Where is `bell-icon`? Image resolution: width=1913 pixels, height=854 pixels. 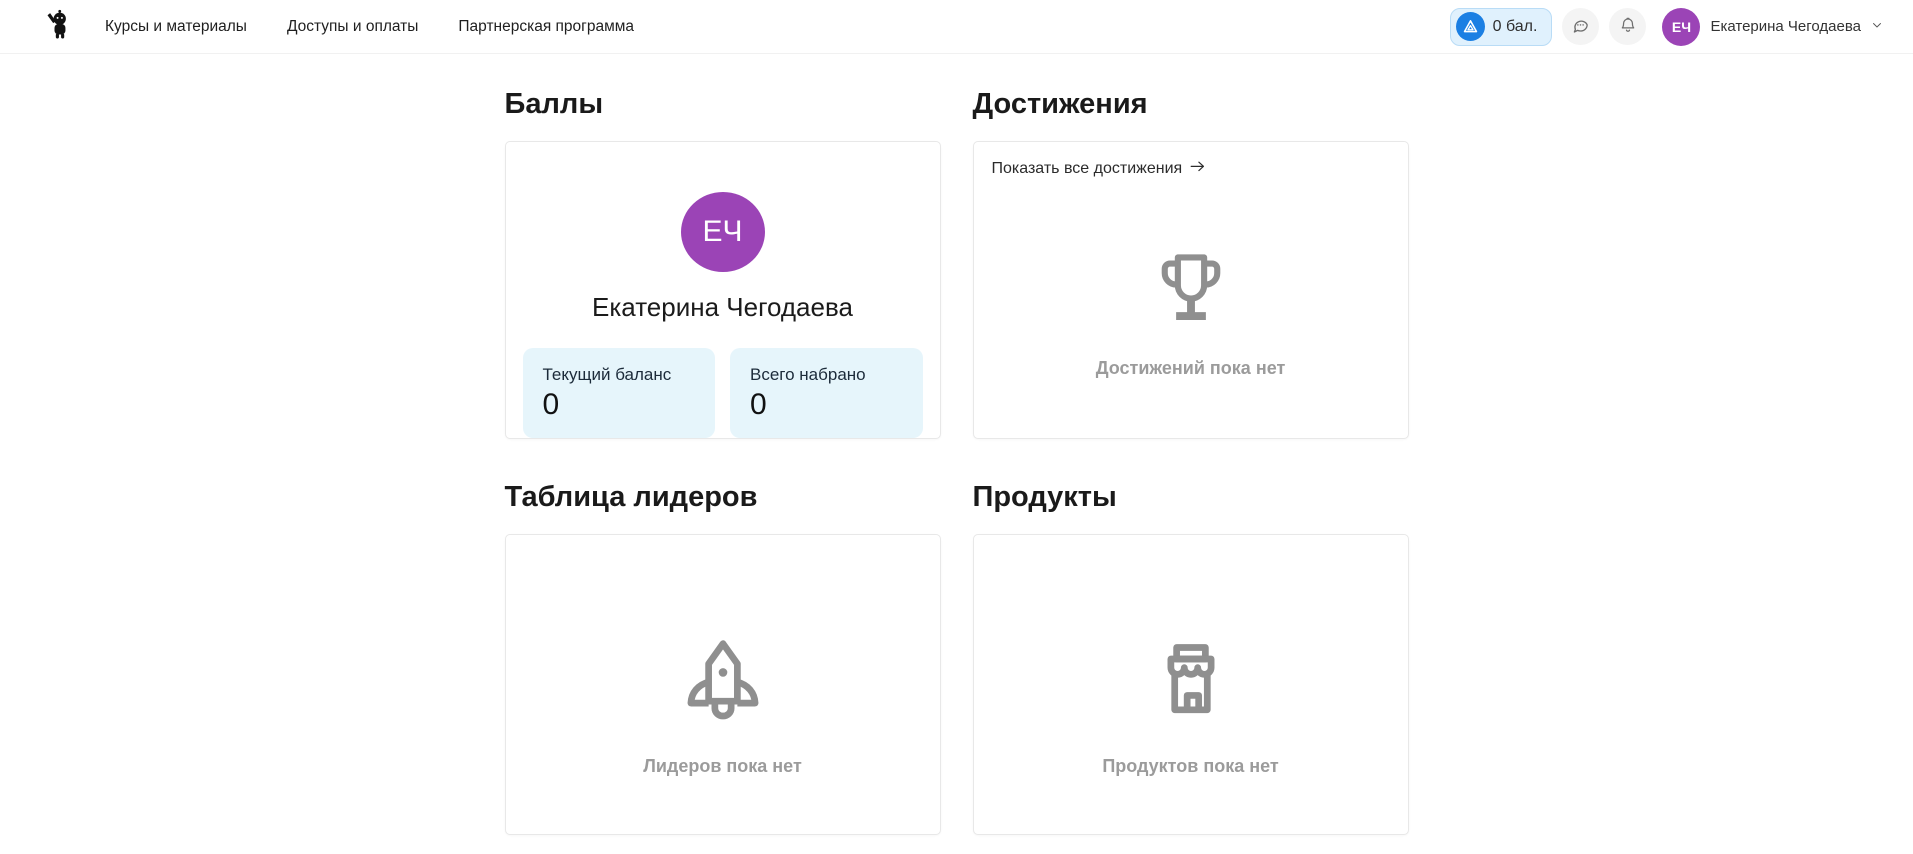 bell-icon is located at coordinates (1628, 27).